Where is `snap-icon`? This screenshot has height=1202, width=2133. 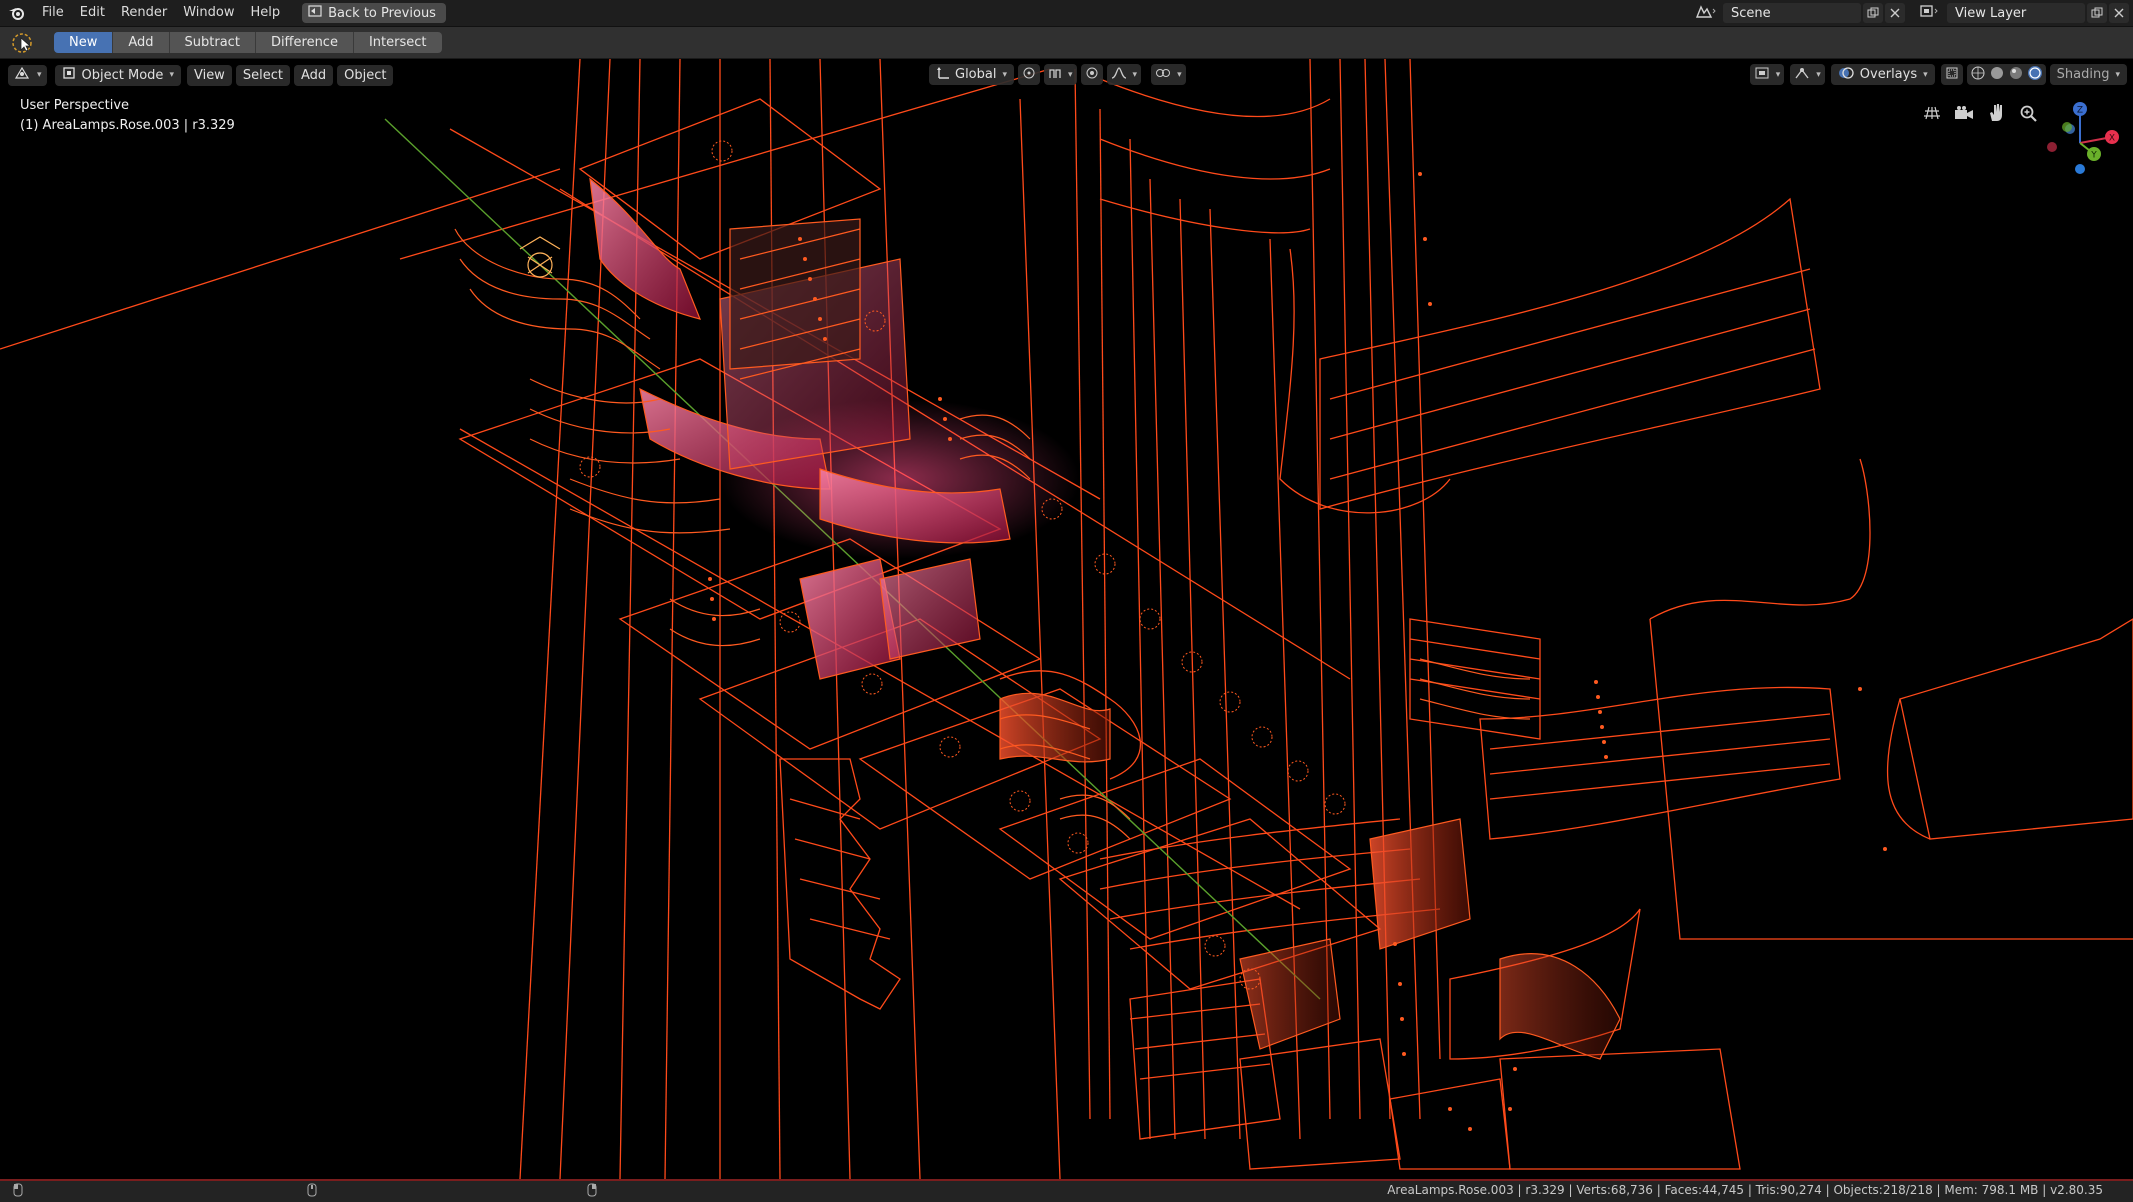 snap-icon is located at coordinates (1055, 75).